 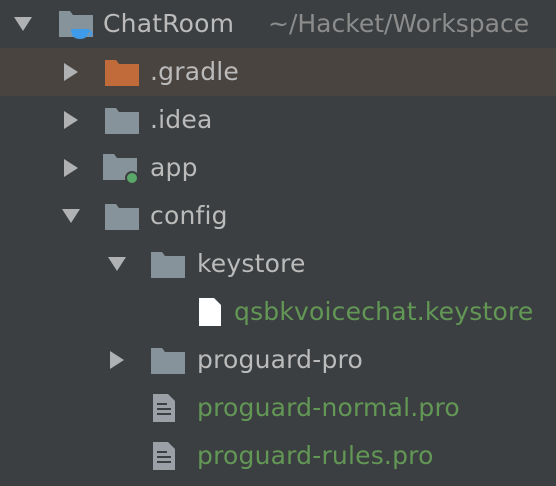 I want to click on tree-row-keystore-file: qsbkvoicechat.keystore, so click(x=278, y=312).